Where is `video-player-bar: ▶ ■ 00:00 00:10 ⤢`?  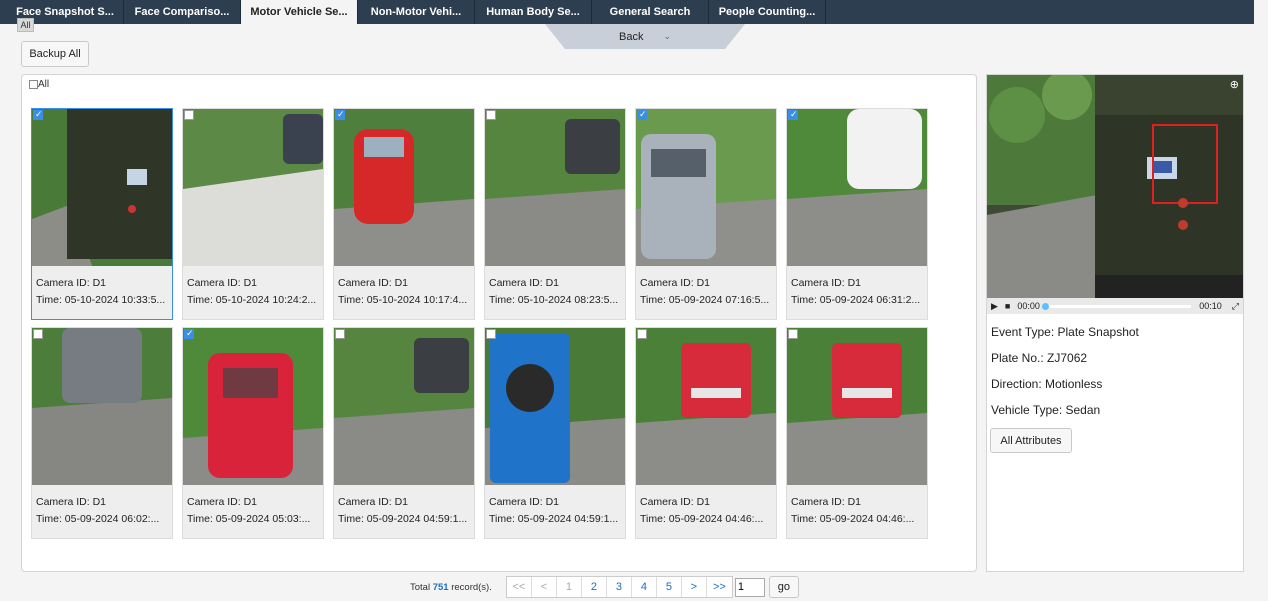
video-player-bar: ▶ ■ 00:00 00:10 ⤢ is located at coordinates (1115, 306).